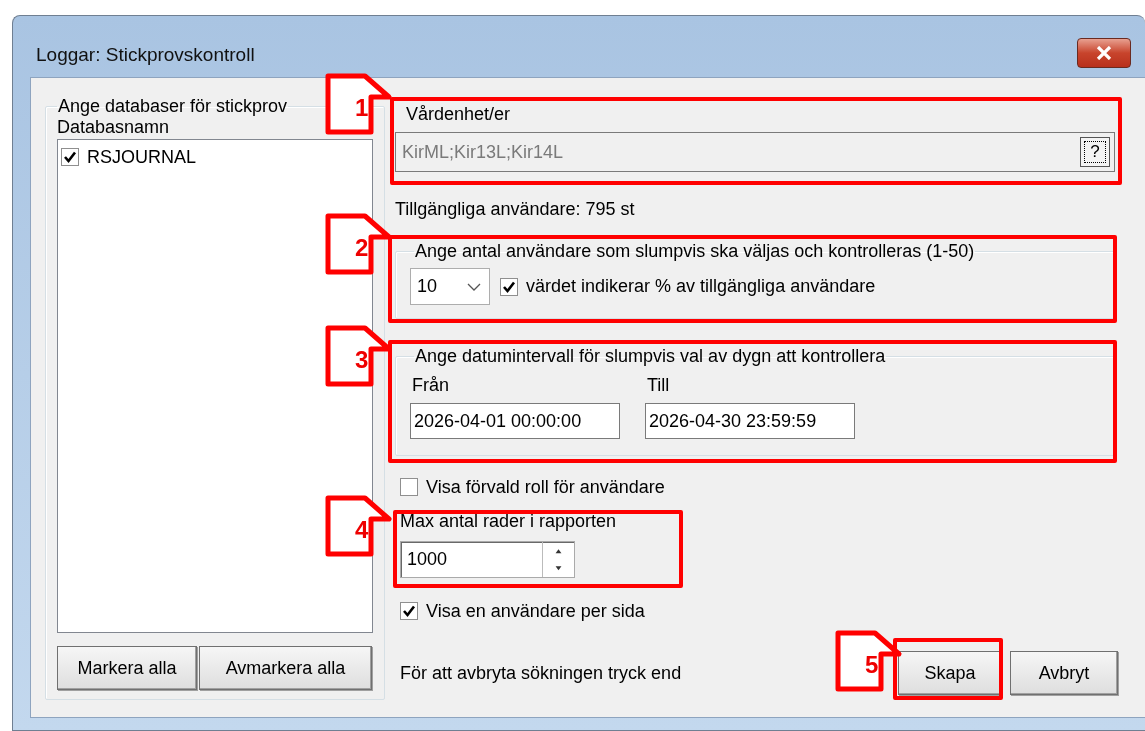  What do you see at coordinates (458, 114) in the screenshot?
I see `field-label: Vårdenhet/er` at bounding box center [458, 114].